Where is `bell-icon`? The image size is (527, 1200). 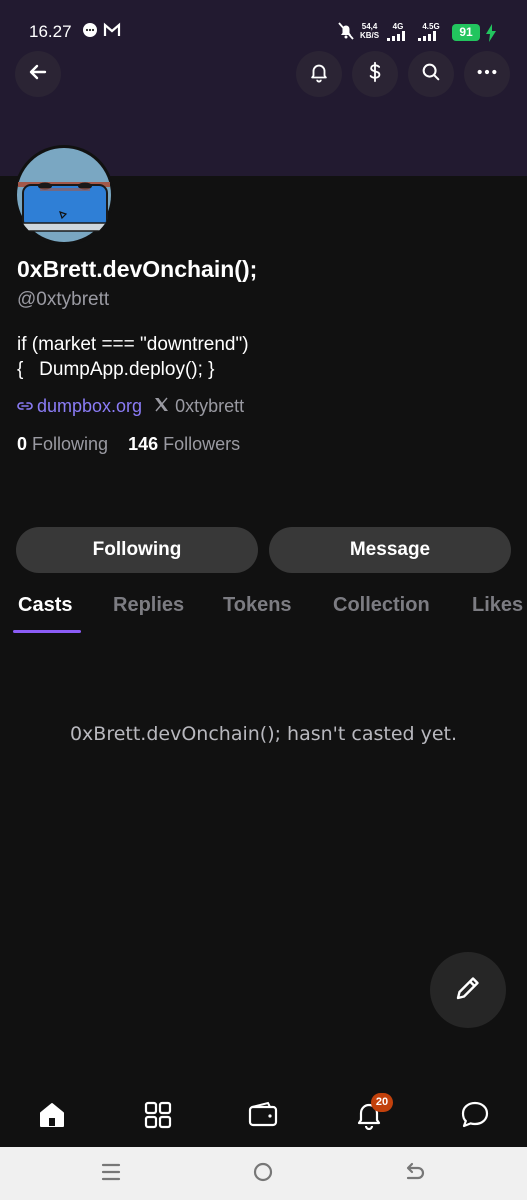 bell-icon is located at coordinates (319, 74).